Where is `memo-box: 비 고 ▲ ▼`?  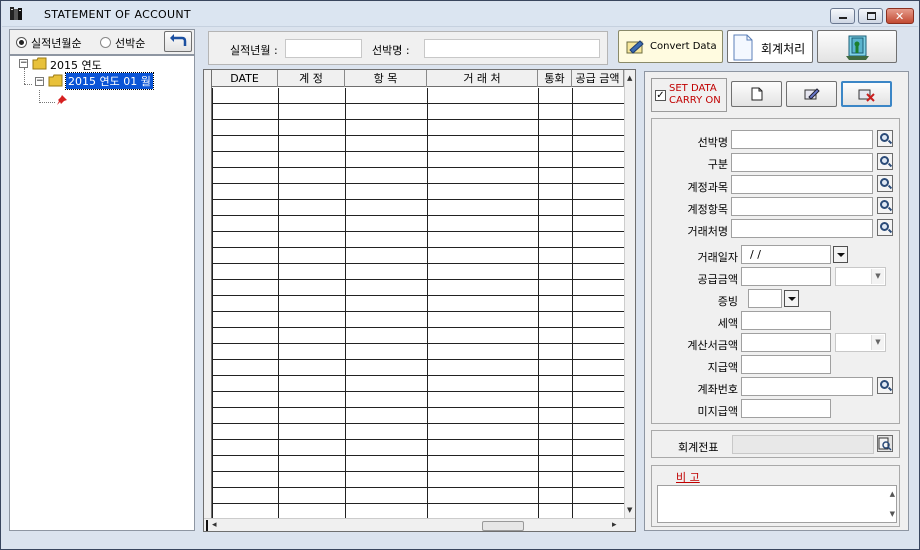
memo-box: 비 고 ▲ ▼ is located at coordinates (775, 496).